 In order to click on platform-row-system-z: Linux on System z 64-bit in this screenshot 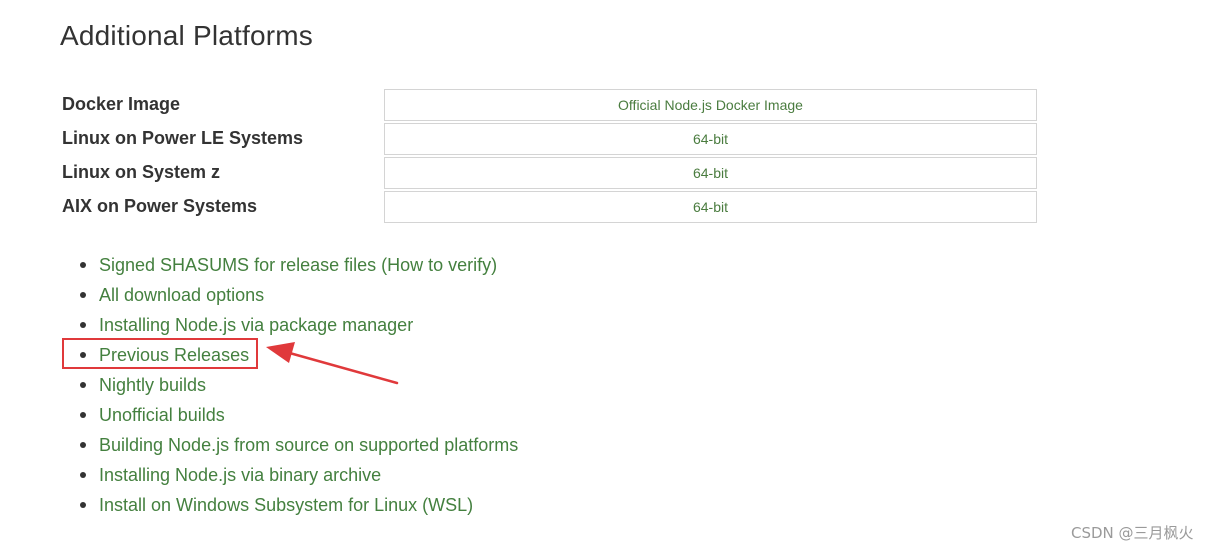, I will do `click(549, 173)`.